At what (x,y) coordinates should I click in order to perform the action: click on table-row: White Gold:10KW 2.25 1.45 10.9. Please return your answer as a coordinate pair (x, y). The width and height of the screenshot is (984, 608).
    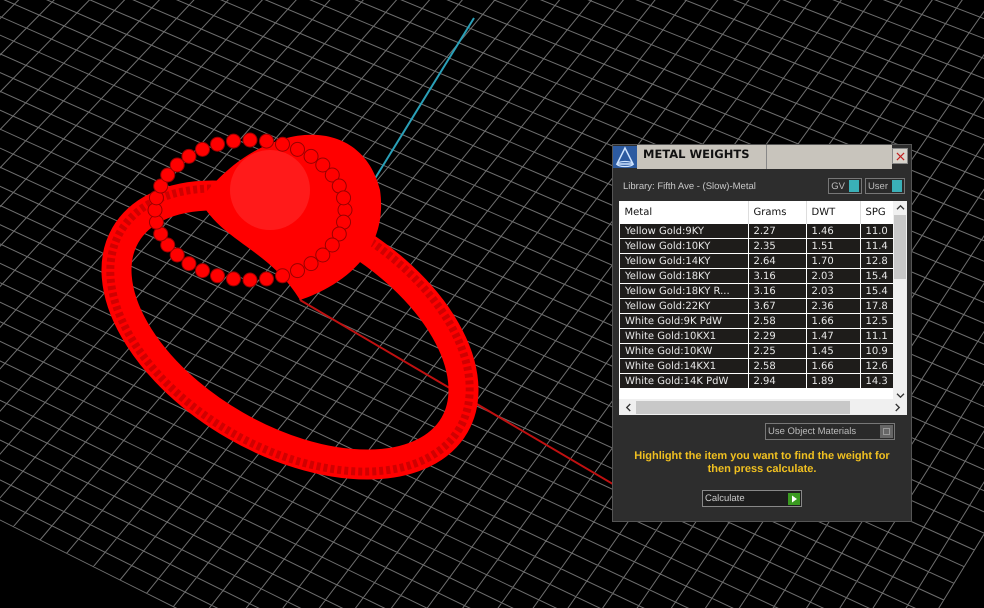
    Looking at the image, I should click on (756, 351).